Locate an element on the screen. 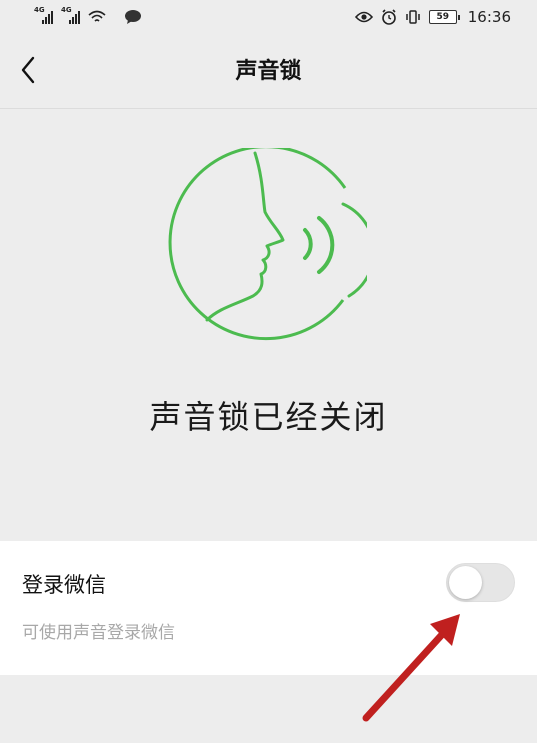 The image size is (537, 743). status-bar: 4G 4G 59 16:36 is located at coordinates (268, 17).